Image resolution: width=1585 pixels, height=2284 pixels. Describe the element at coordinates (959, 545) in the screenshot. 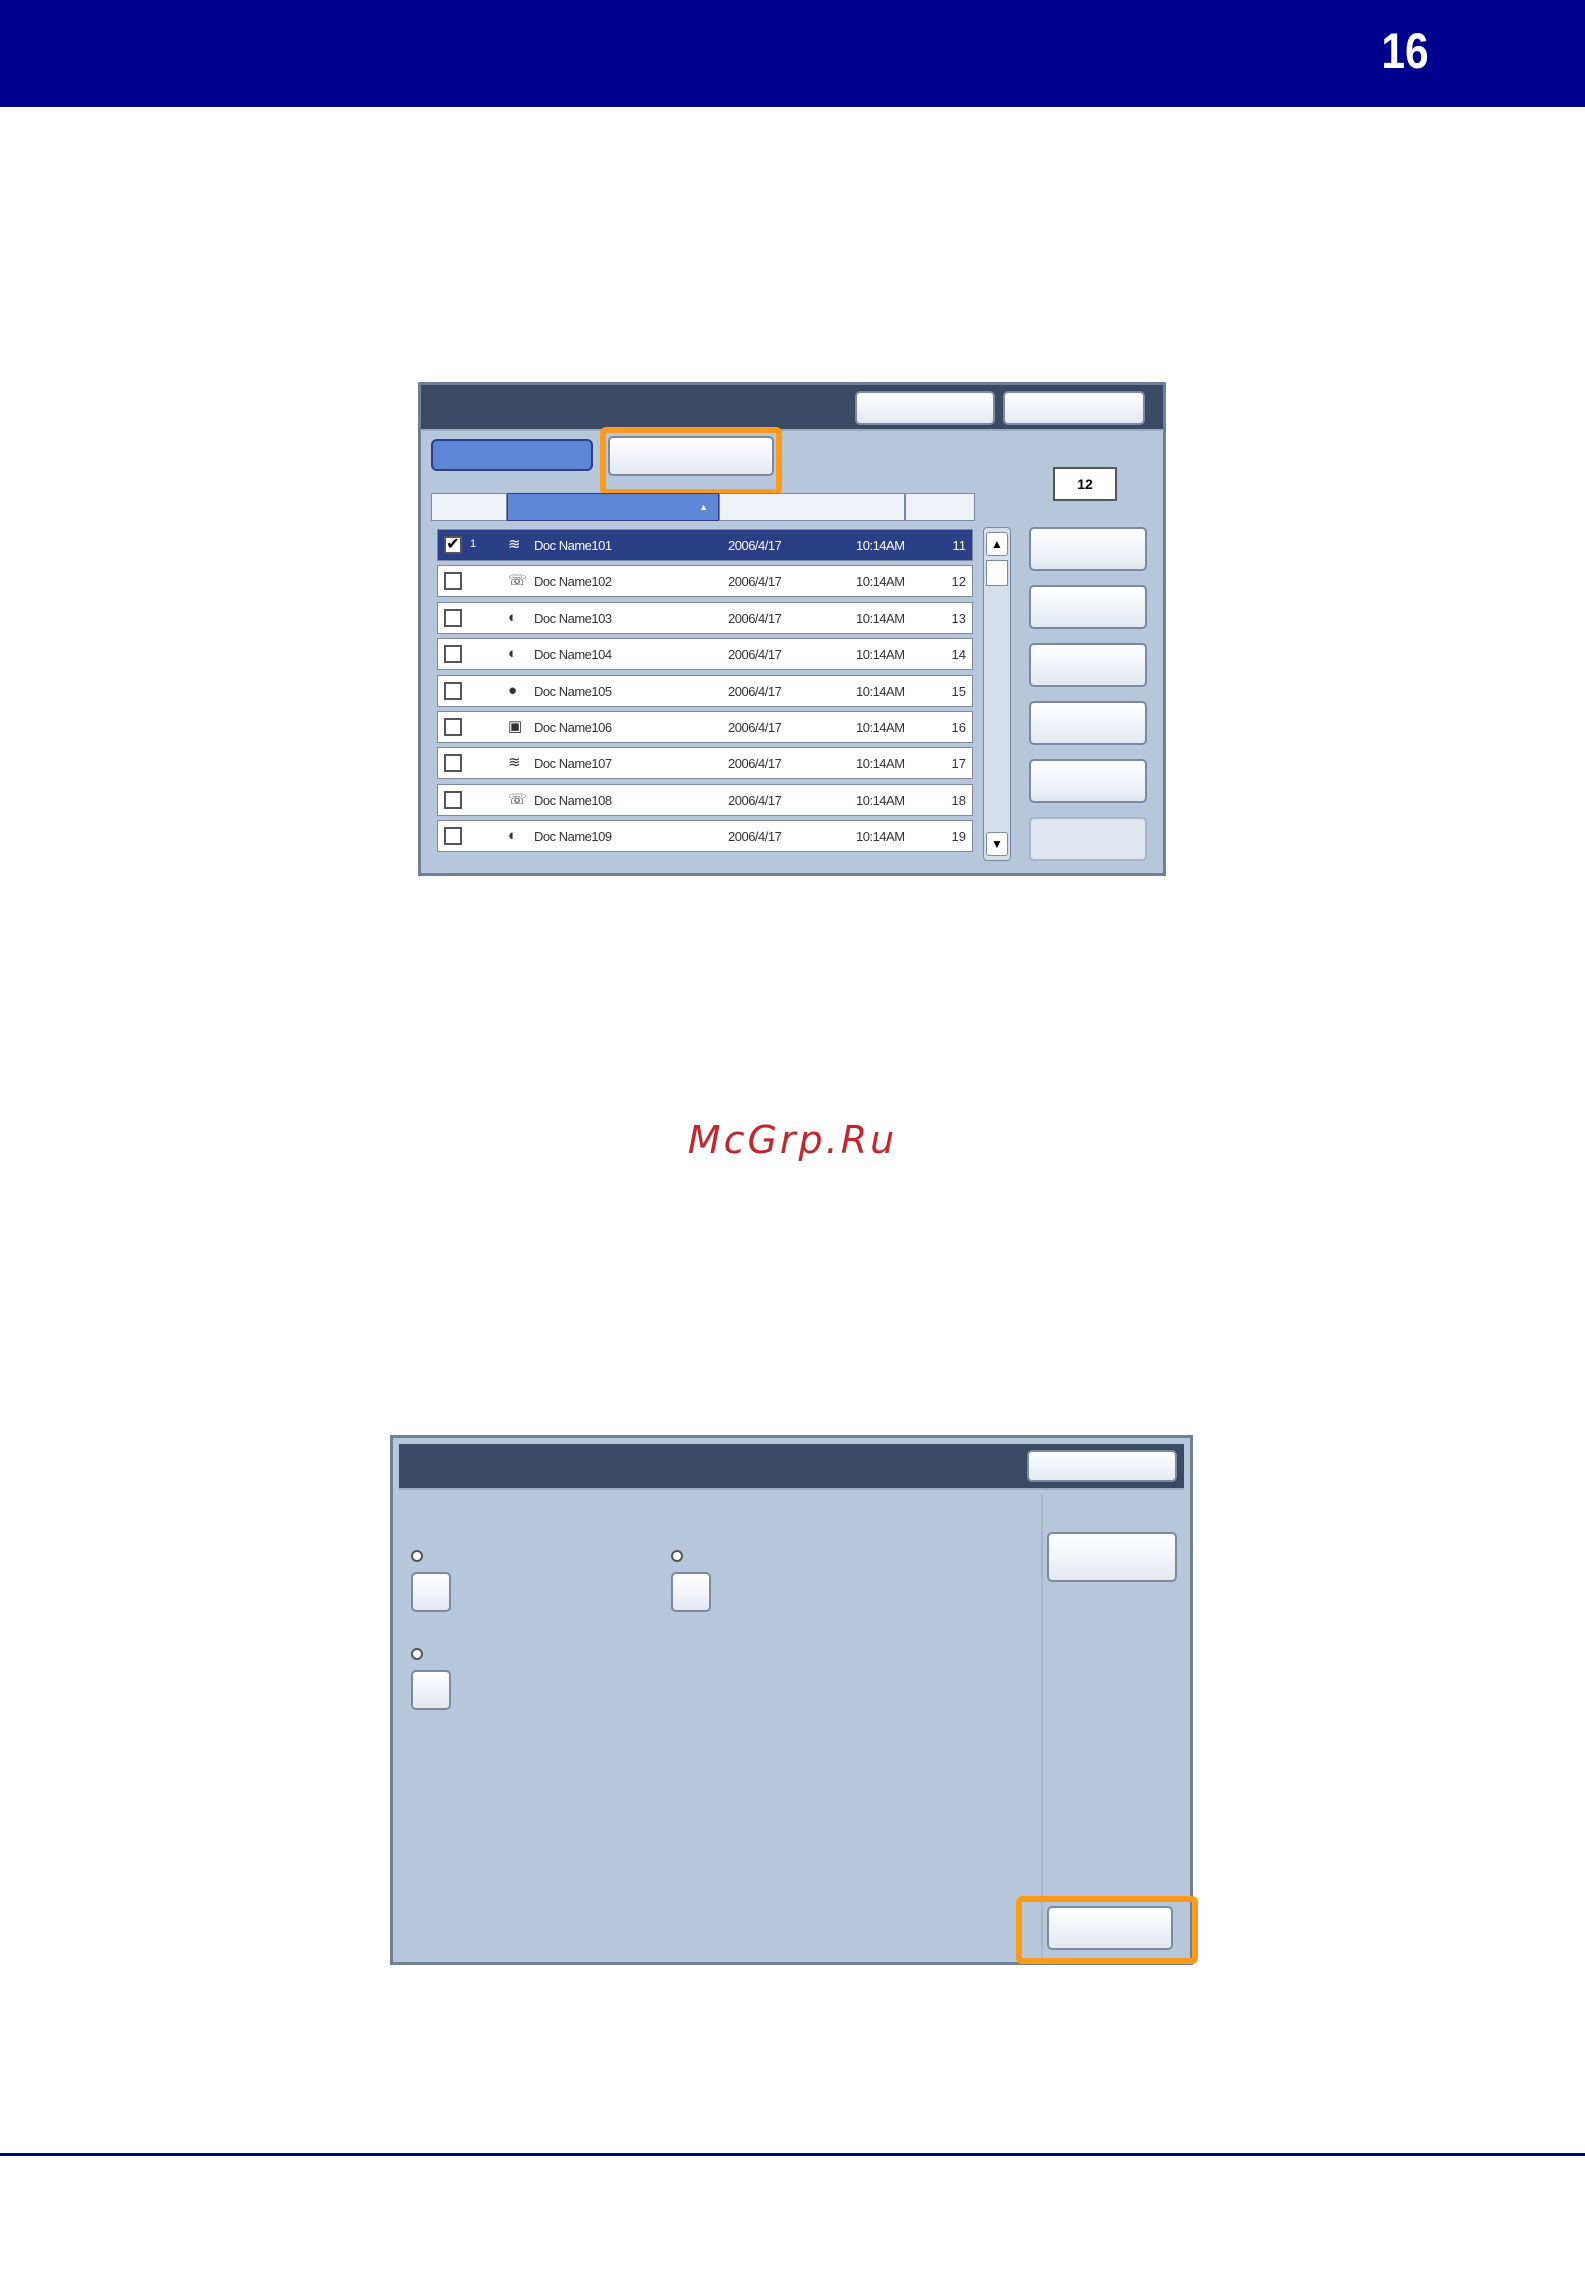

I see `row-number: 11` at that location.